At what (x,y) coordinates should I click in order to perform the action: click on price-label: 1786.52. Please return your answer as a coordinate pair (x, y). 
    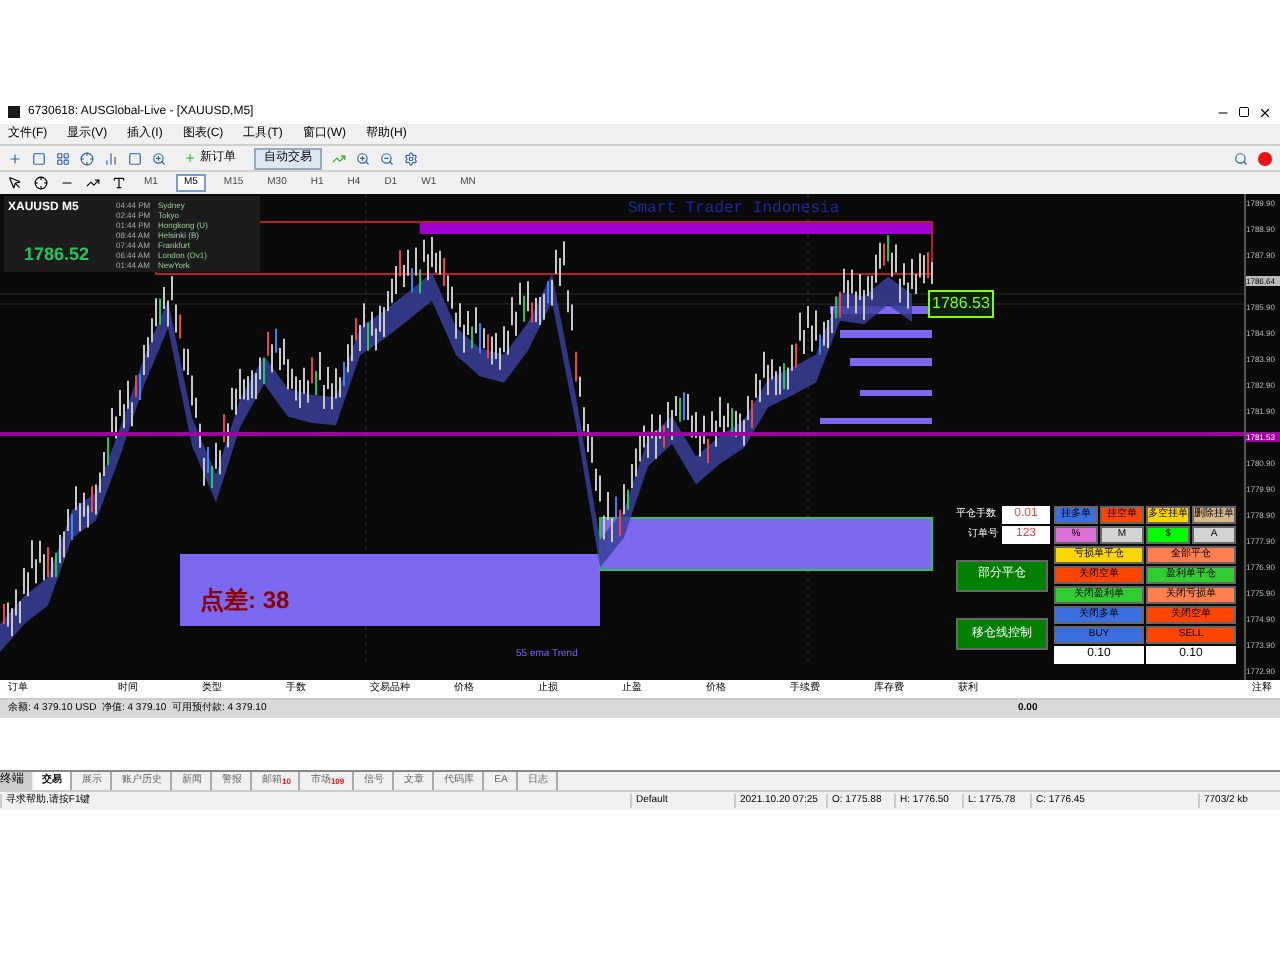
    Looking at the image, I should click on (57, 254).